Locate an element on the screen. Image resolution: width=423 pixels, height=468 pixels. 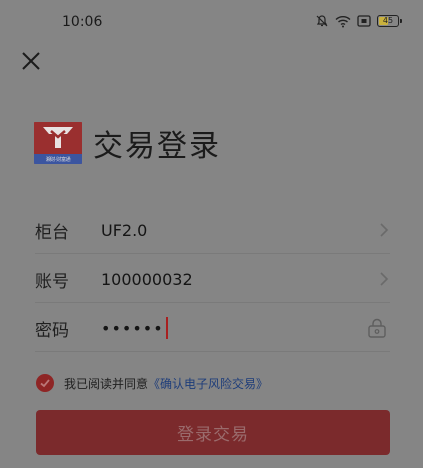
close-icon is located at coordinates (31, 61).